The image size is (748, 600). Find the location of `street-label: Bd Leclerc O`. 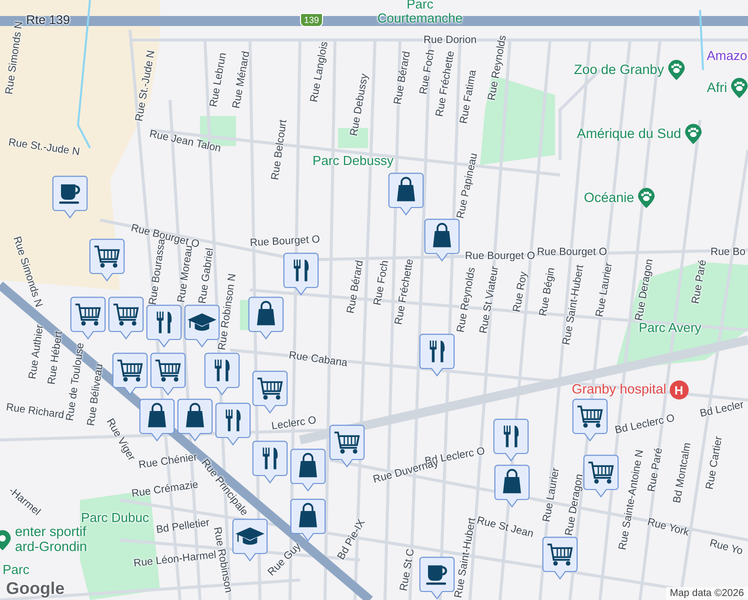

street-label: Bd Leclerc O is located at coordinates (645, 425).